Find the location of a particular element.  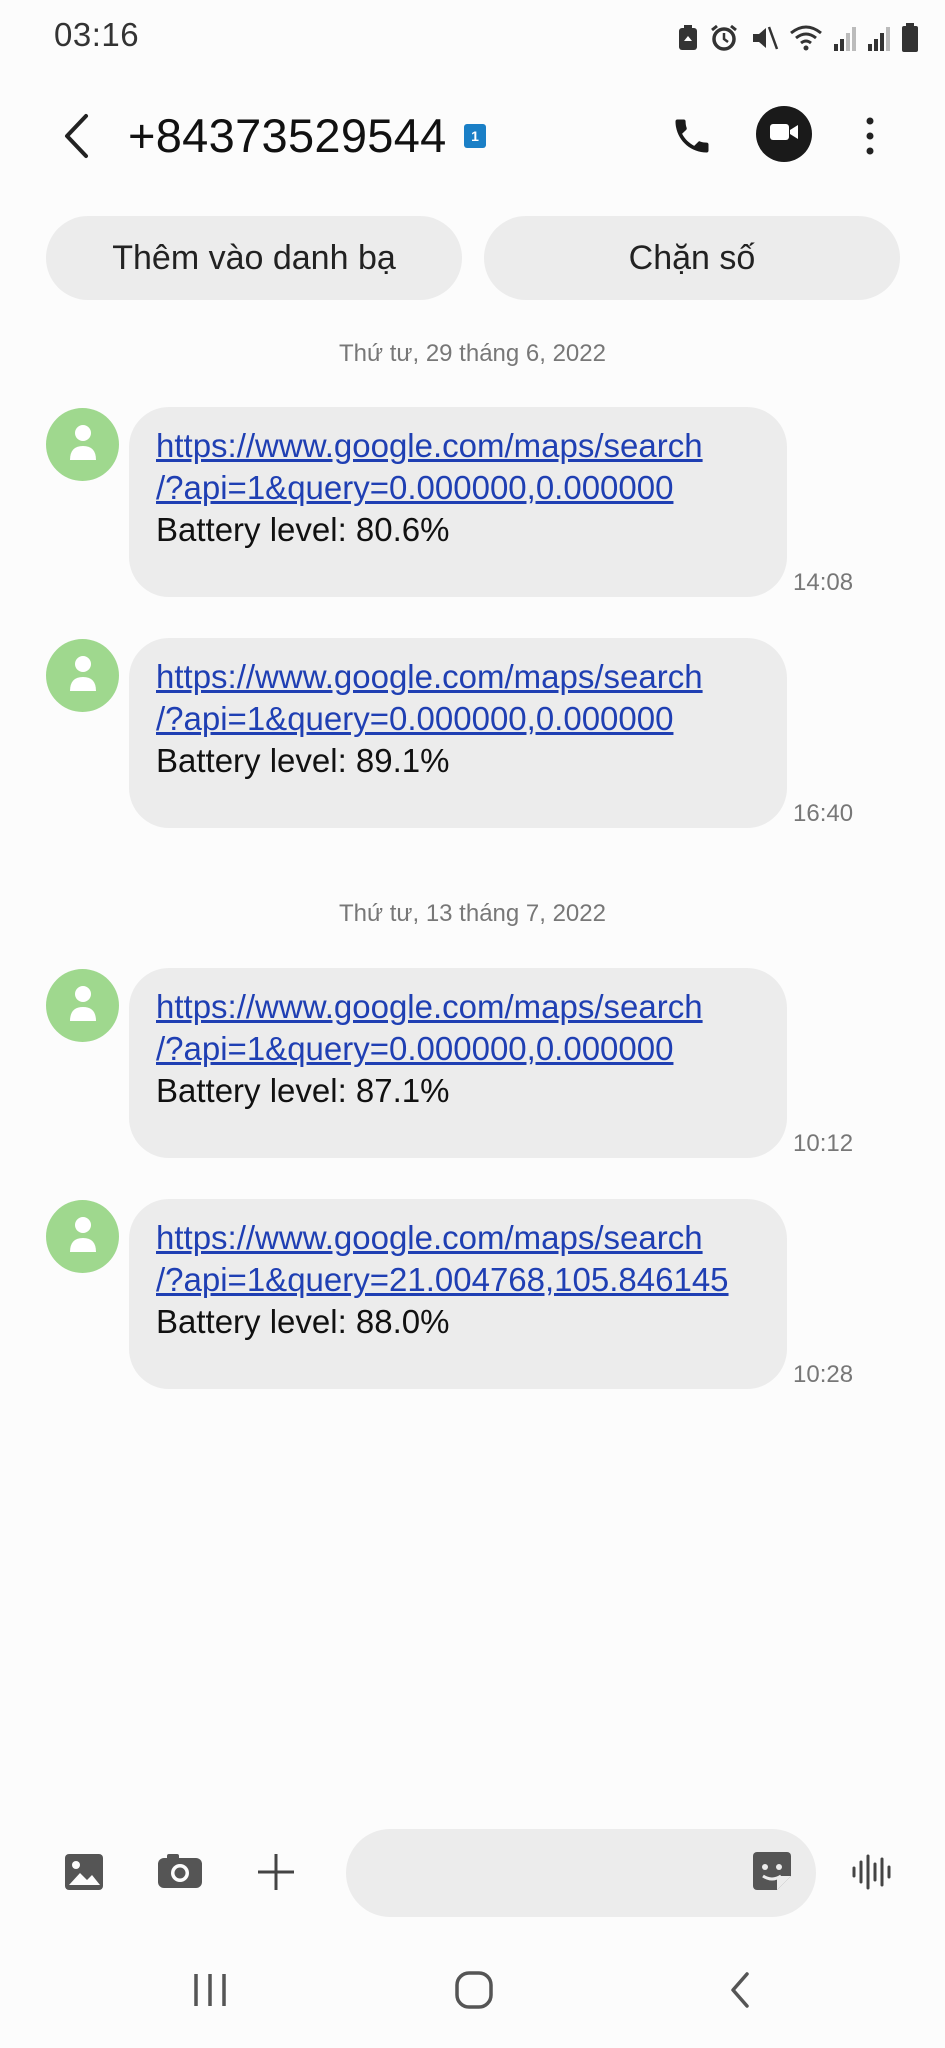

plus-icon is located at coordinates (276, 1874).